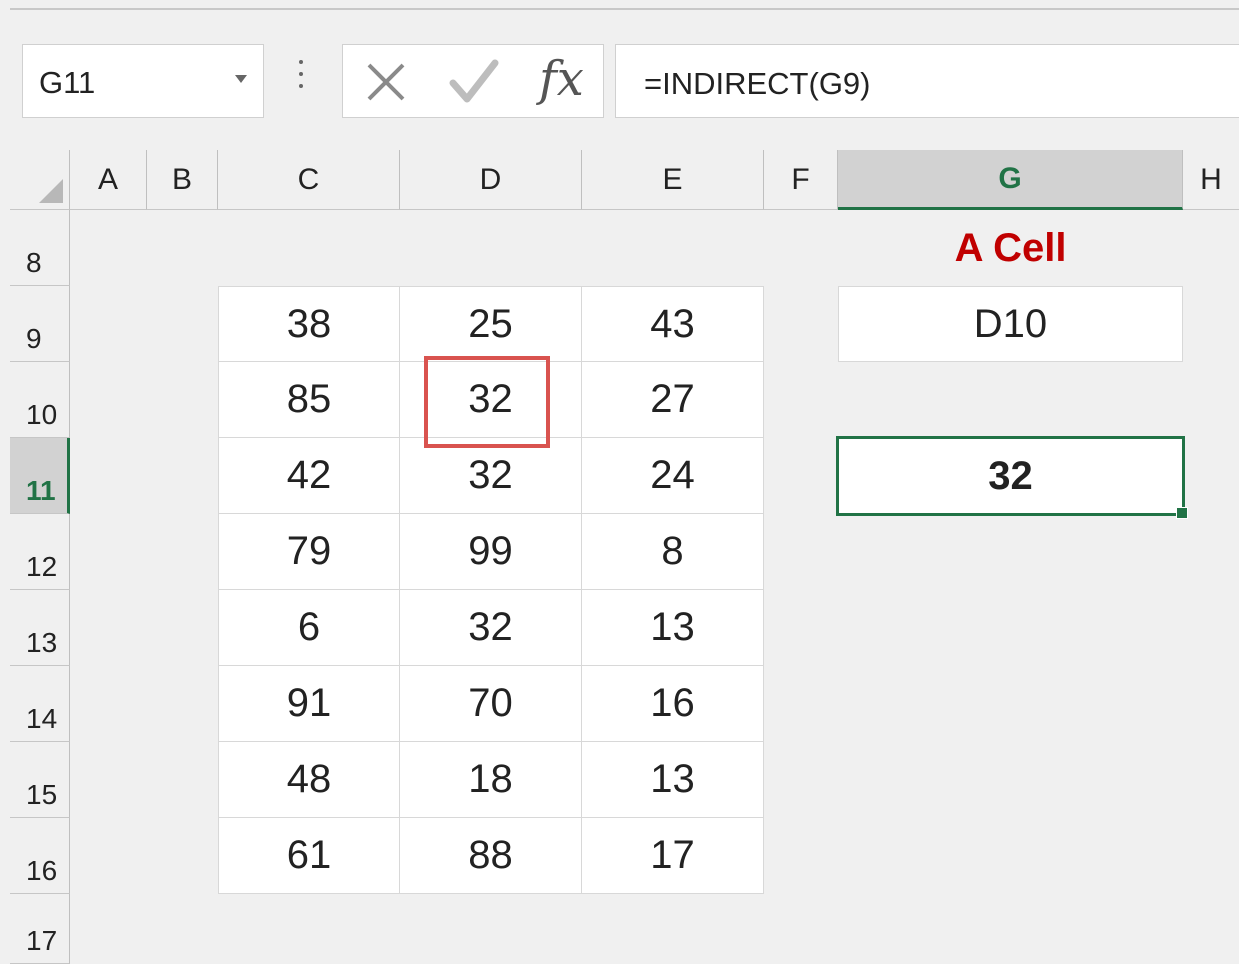 This screenshot has height=964, width=1239. What do you see at coordinates (673, 552) in the screenshot?
I see `cell-e12: 8` at bounding box center [673, 552].